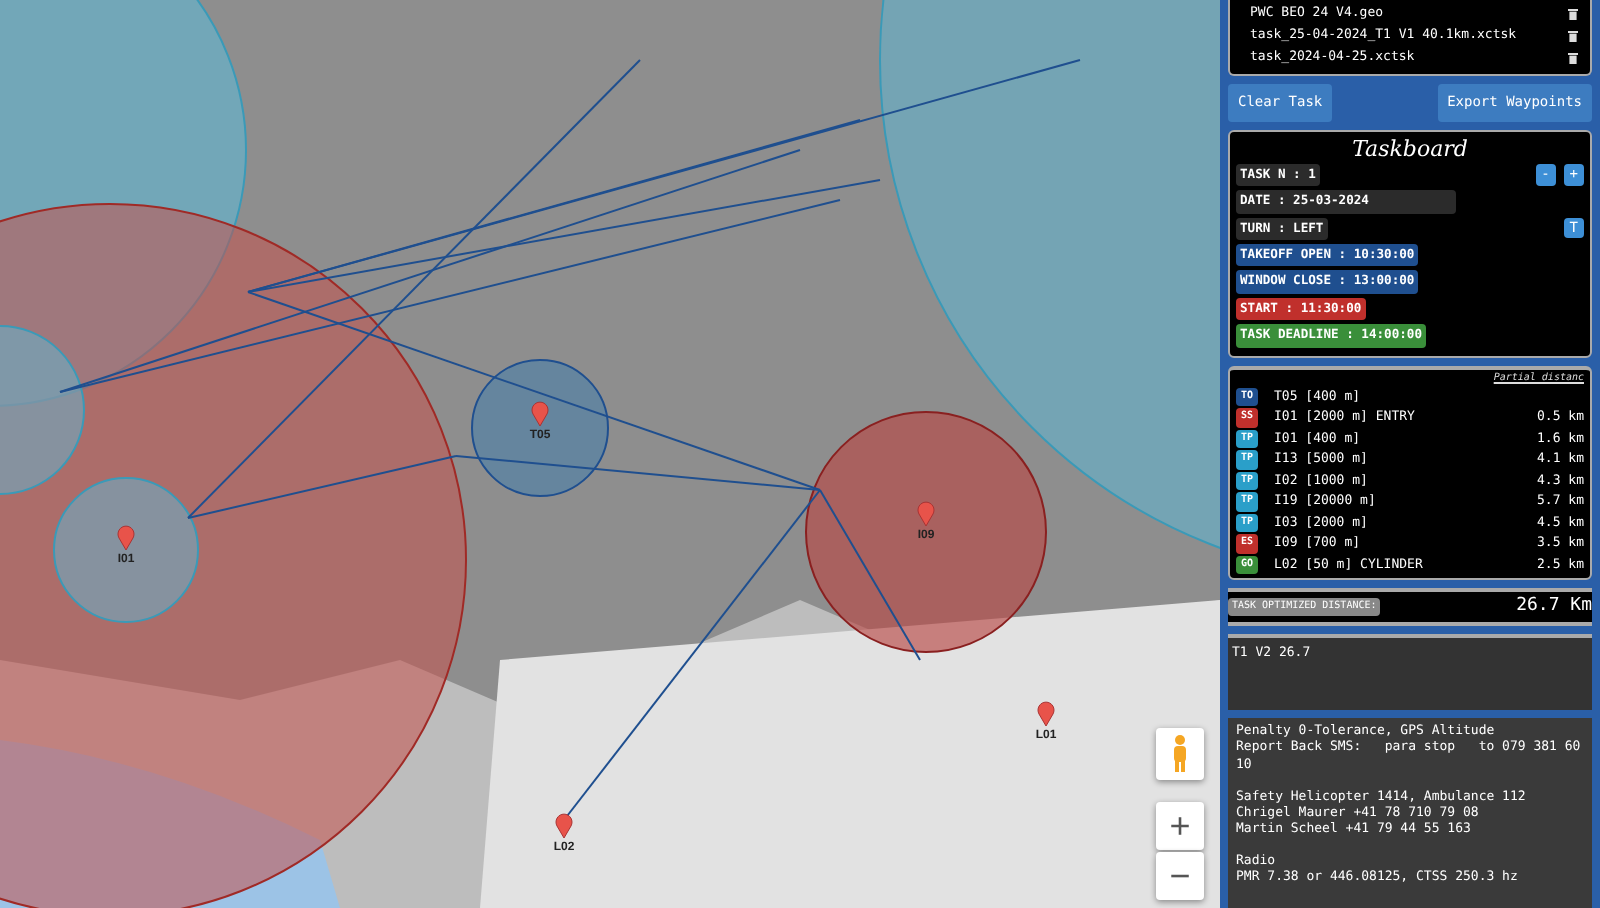 The image size is (1600, 908). What do you see at coordinates (1180, 826) in the screenshot?
I see `zoom-in-button: +` at bounding box center [1180, 826].